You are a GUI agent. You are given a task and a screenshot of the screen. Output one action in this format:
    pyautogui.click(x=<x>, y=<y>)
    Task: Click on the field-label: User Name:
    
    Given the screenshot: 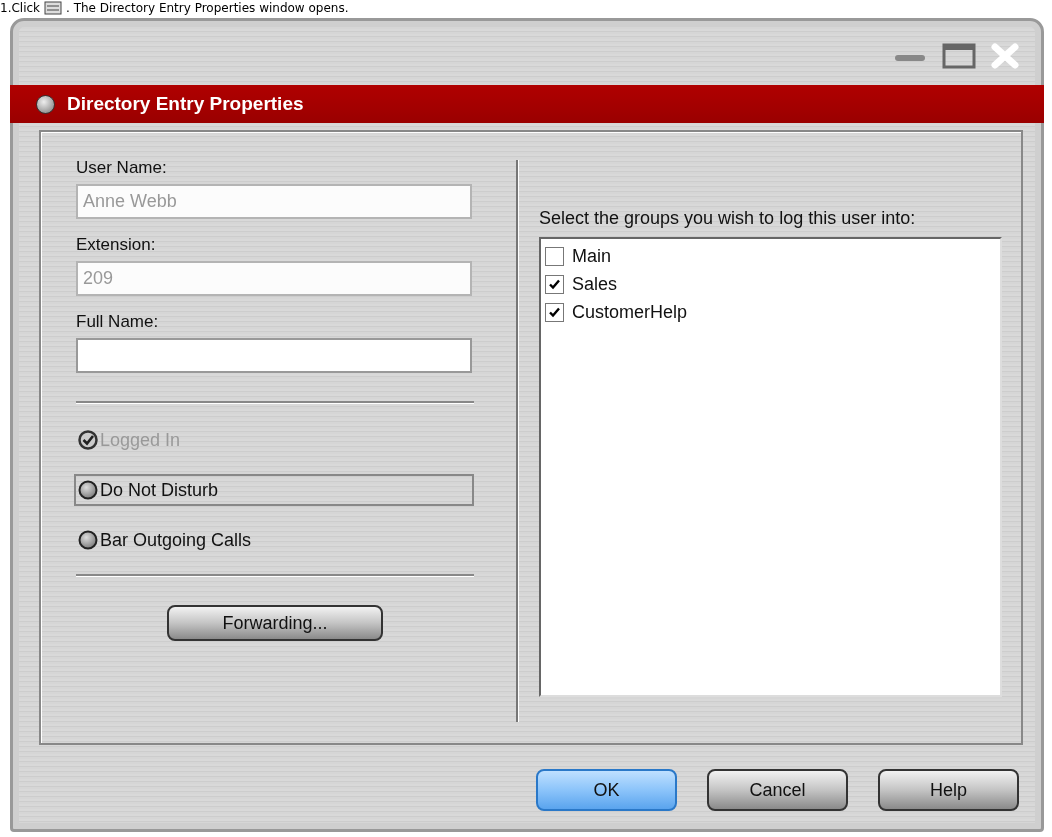 What is the action you would take?
    pyautogui.click(x=122, y=168)
    